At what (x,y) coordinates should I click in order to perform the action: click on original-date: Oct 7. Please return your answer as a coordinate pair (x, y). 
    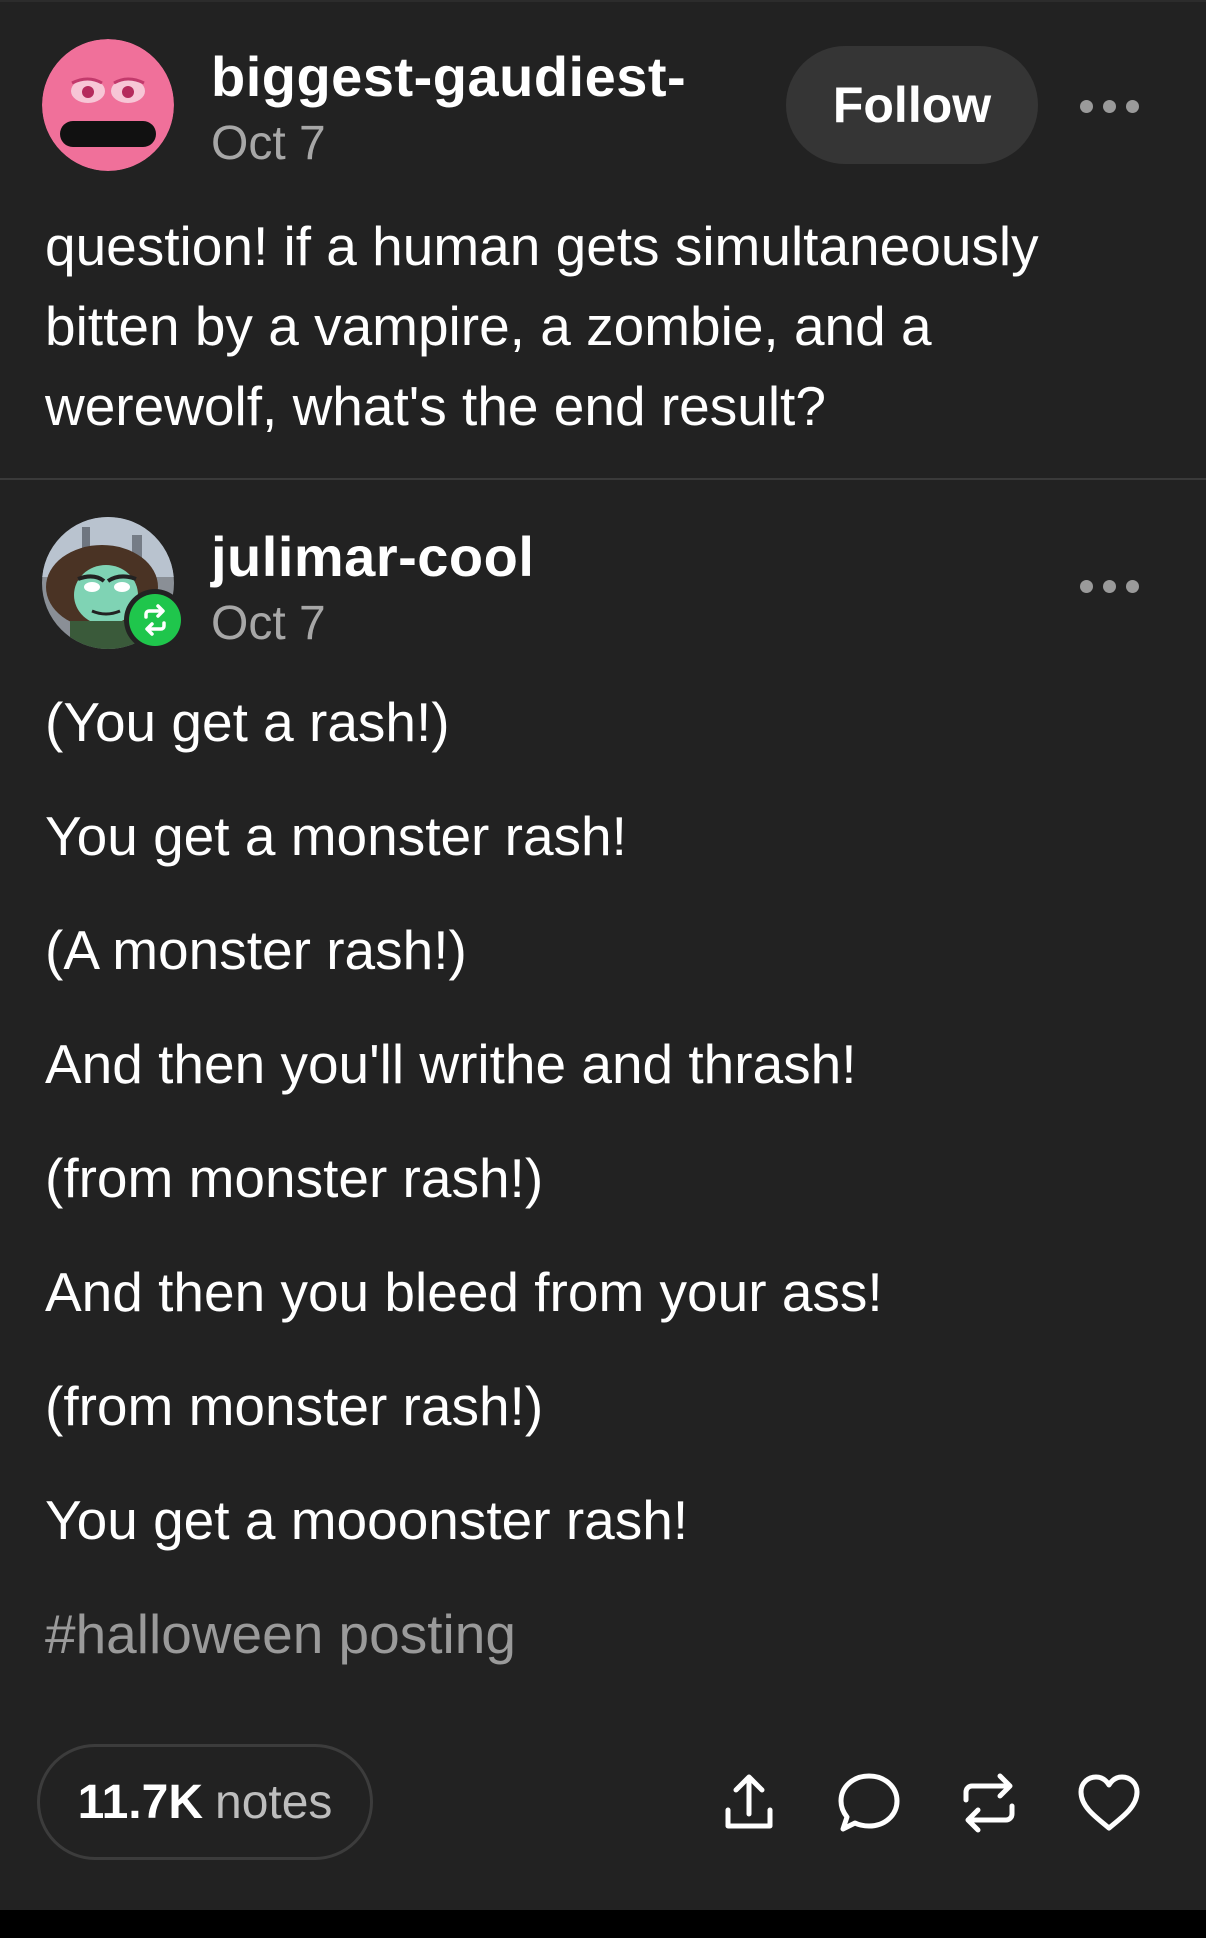
    Looking at the image, I should click on (268, 143).